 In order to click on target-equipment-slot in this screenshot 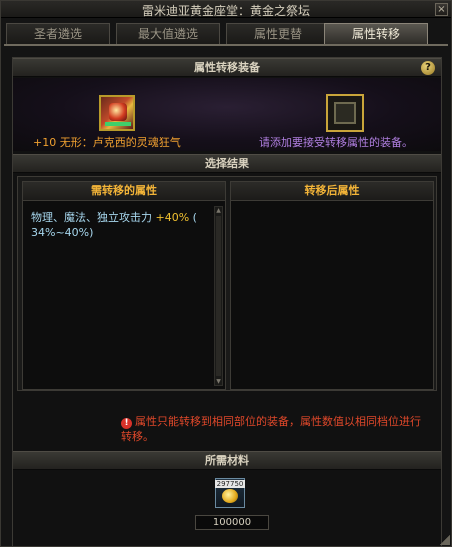, I will do `click(345, 113)`.